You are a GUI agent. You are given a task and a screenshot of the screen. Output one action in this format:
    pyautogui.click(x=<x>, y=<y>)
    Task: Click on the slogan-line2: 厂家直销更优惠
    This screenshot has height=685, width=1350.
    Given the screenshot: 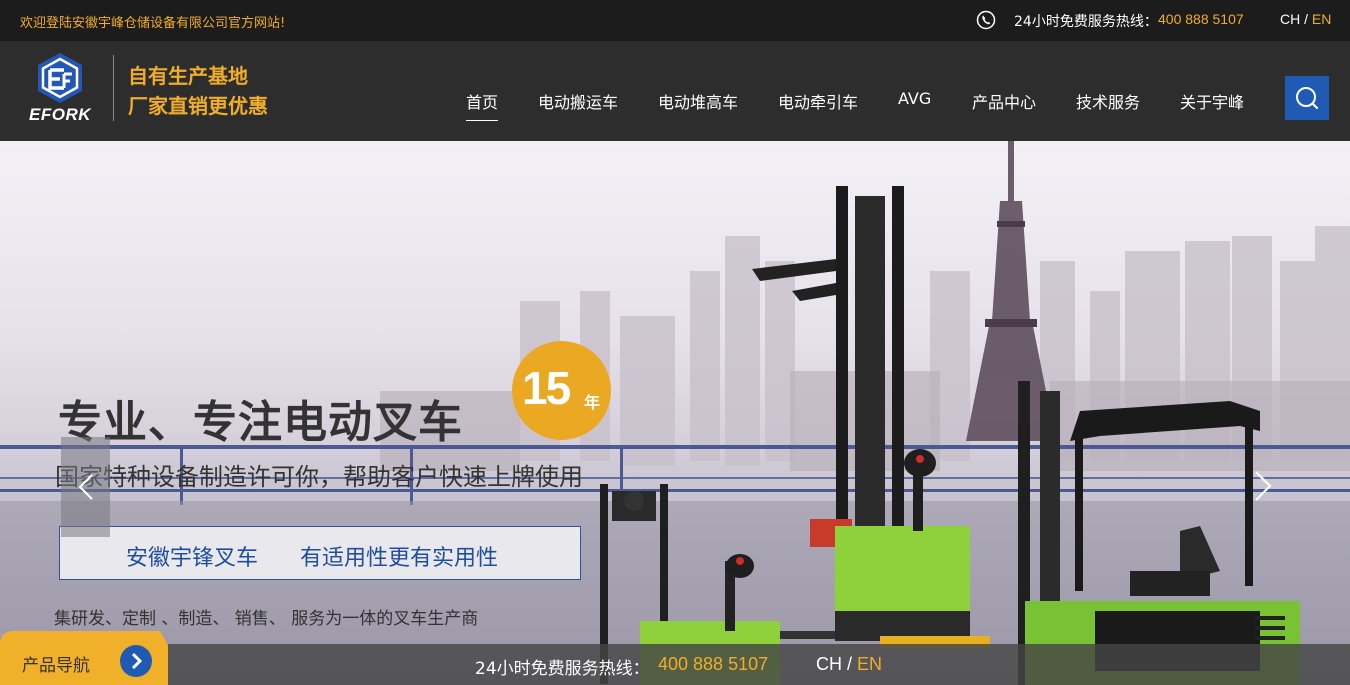 What is the action you would take?
    pyautogui.click(x=198, y=106)
    